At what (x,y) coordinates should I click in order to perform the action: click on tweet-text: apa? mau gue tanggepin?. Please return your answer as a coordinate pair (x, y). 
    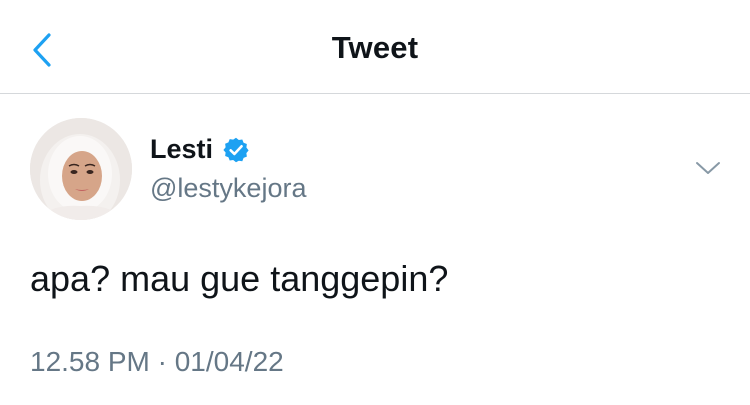
    Looking at the image, I should click on (239, 278).